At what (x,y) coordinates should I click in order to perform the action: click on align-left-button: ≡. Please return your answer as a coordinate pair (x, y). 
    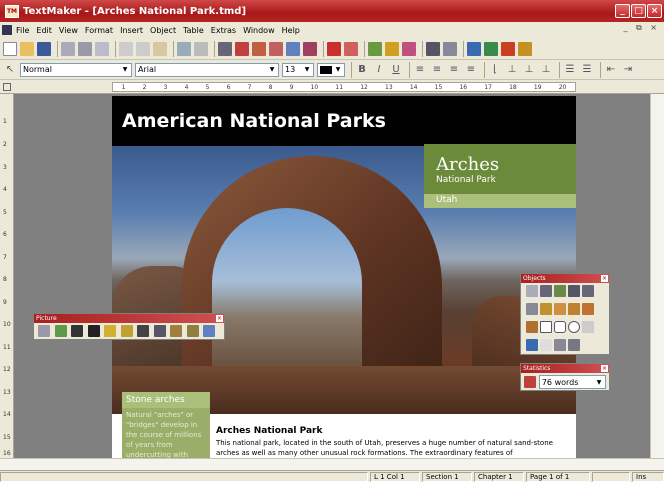
    Looking at the image, I should click on (420, 70).